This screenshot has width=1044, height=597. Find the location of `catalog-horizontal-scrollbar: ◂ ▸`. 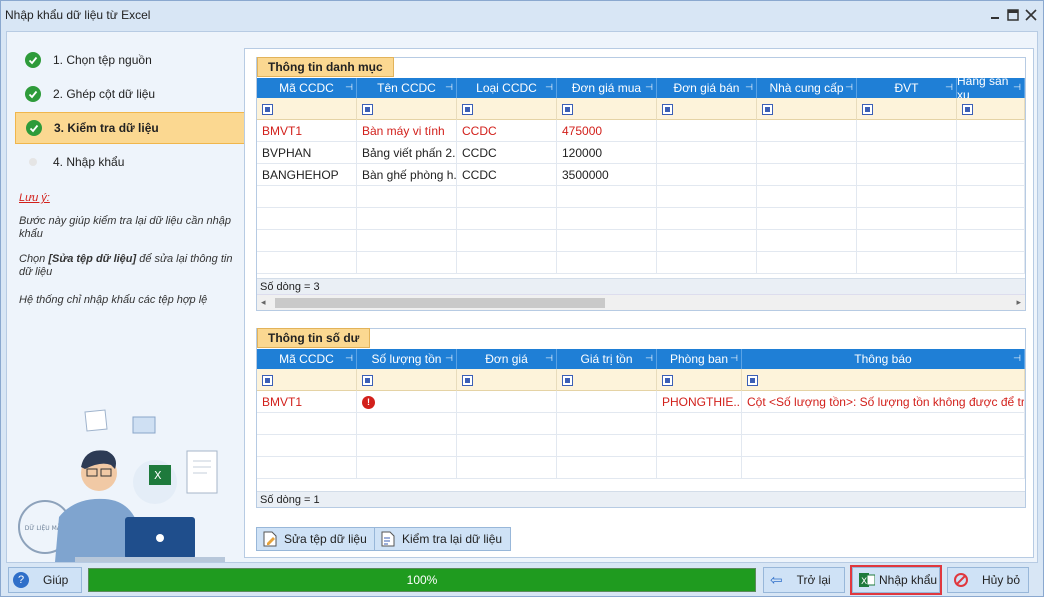

catalog-horizontal-scrollbar: ◂ ▸ is located at coordinates (641, 302).